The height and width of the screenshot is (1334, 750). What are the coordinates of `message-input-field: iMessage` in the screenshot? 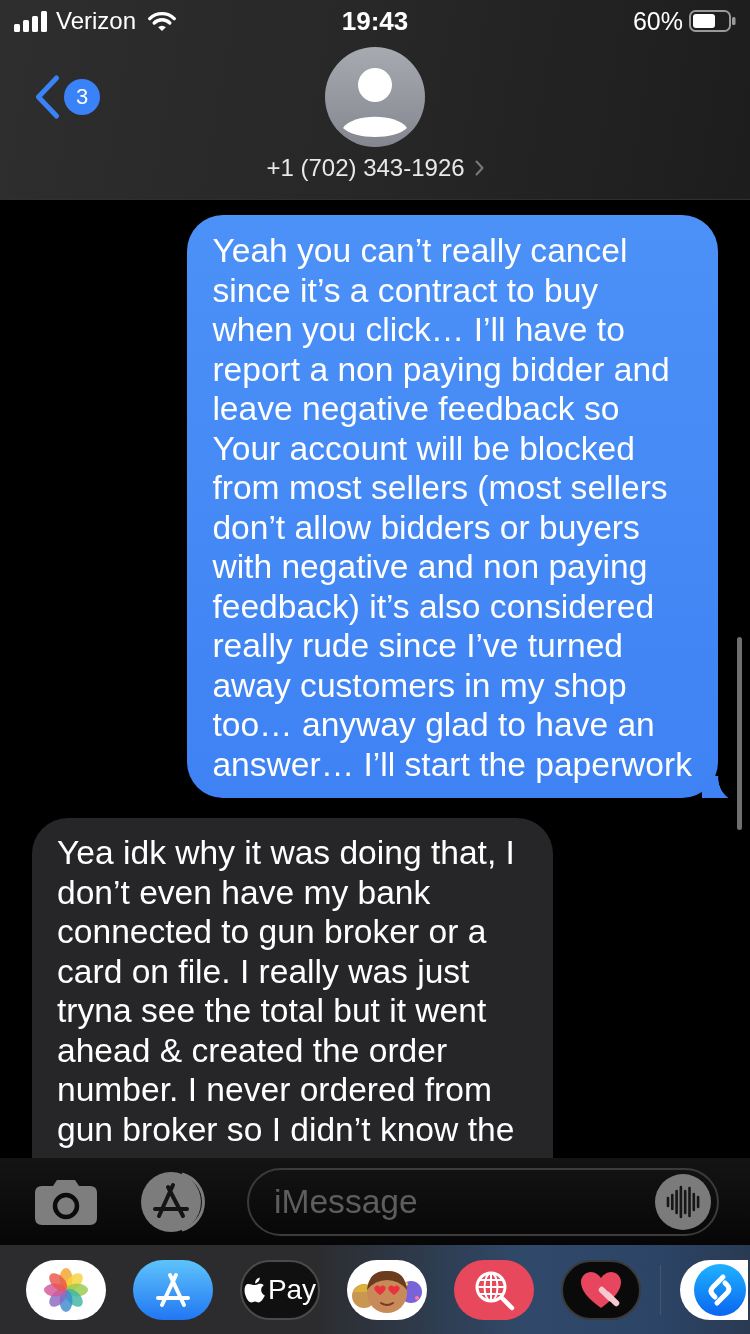 It's located at (483, 1201).